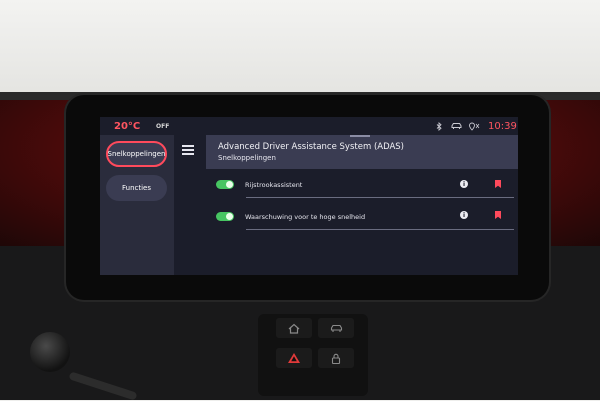  I want to click on home-button, so click(294, 328).